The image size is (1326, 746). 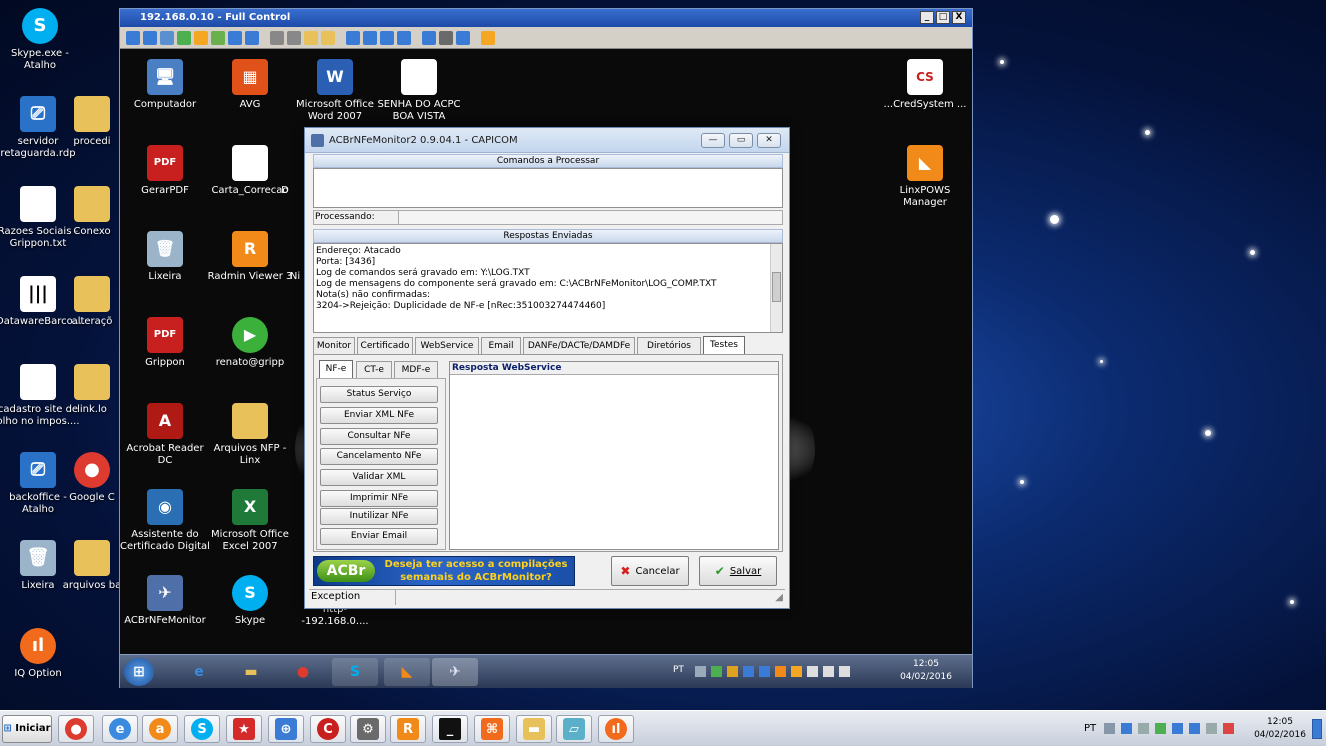 I want to click on ie-icon: e, so click(x=199, y=672).